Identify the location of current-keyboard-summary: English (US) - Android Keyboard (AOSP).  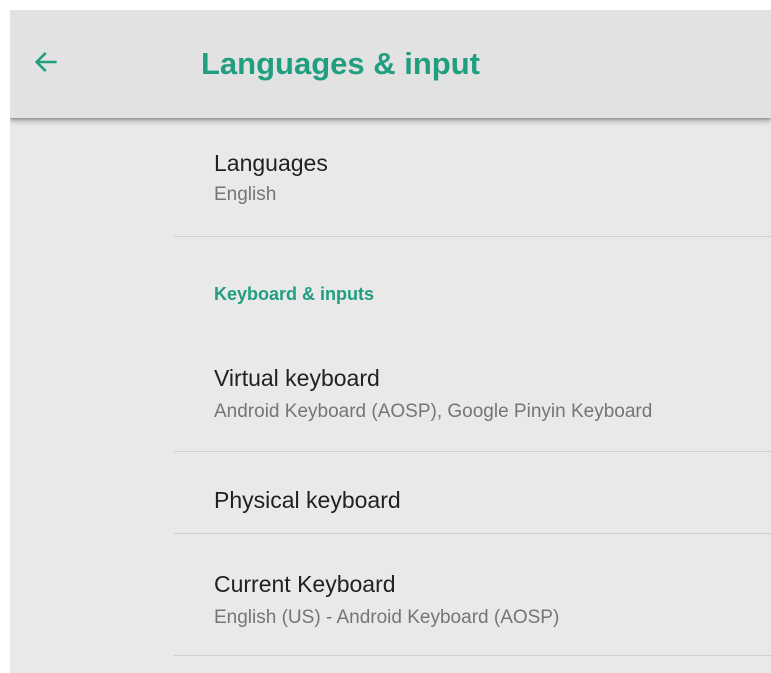
(387, 617).